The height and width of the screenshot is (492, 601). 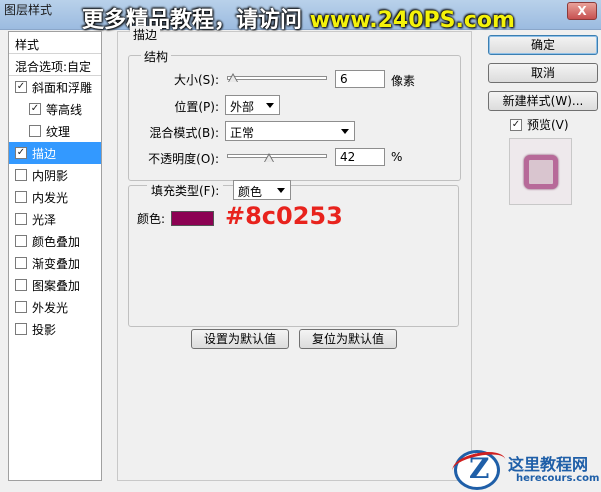 What do you see at coordinates (403, 81) in the screenshot?
I see `size-unit: 像素` at bounding box center [403, 81].